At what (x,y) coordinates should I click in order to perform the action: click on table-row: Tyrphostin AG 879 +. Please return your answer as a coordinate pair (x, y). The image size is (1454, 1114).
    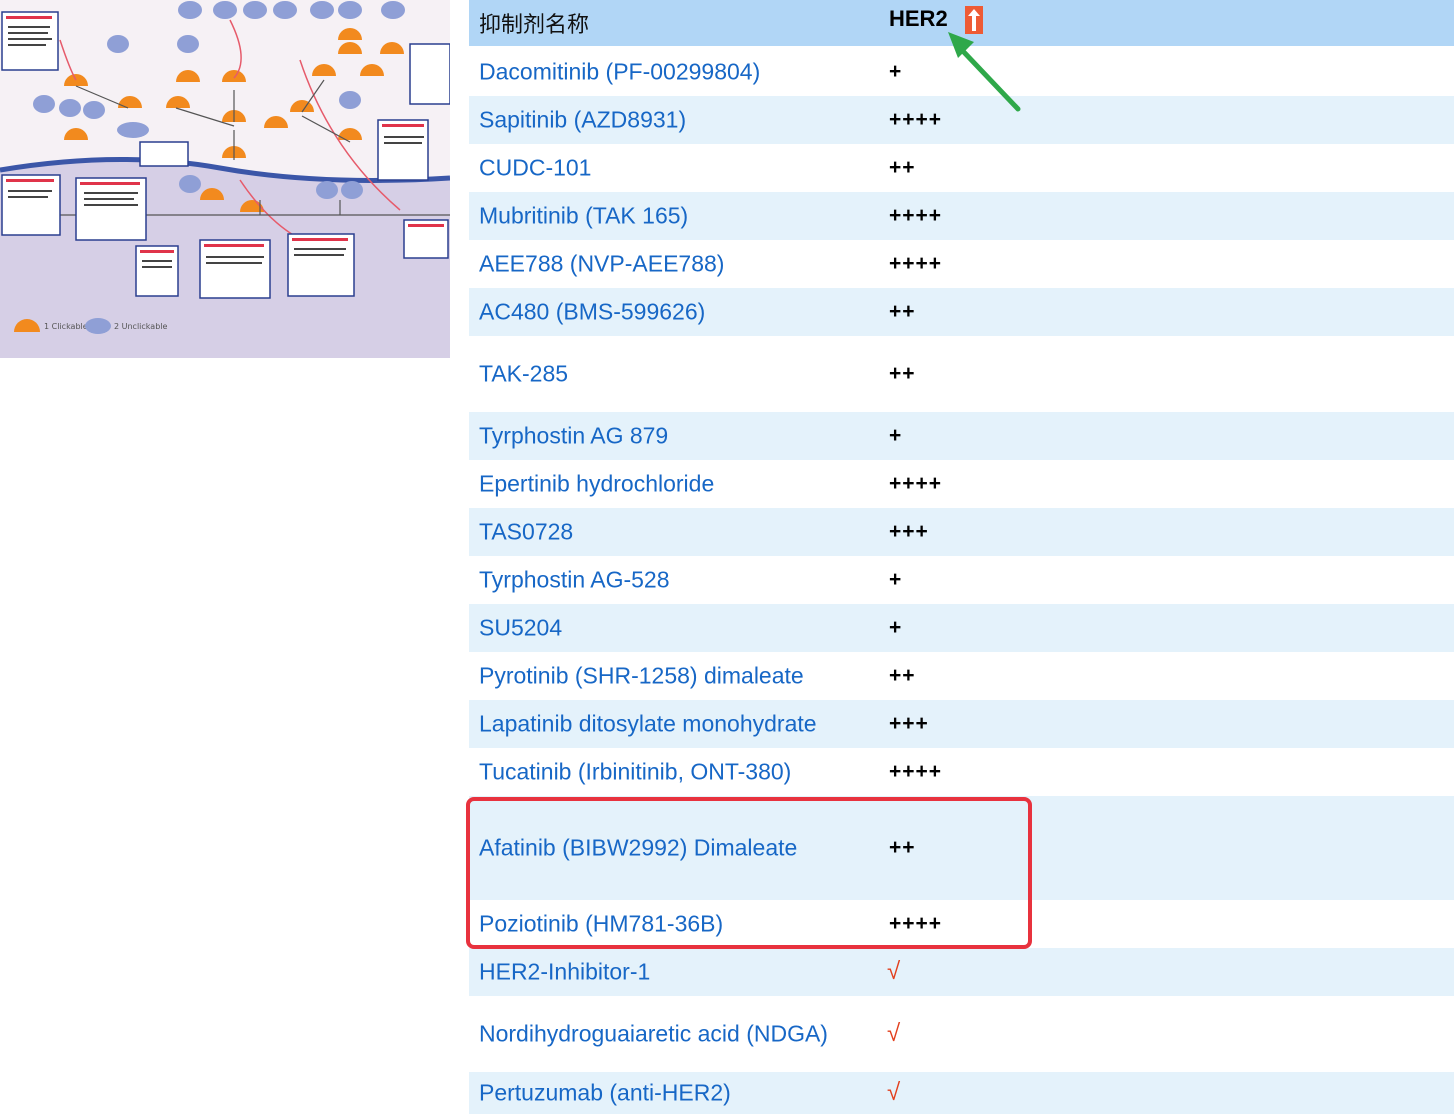
    Looking at the image, I should click on (961, 436).